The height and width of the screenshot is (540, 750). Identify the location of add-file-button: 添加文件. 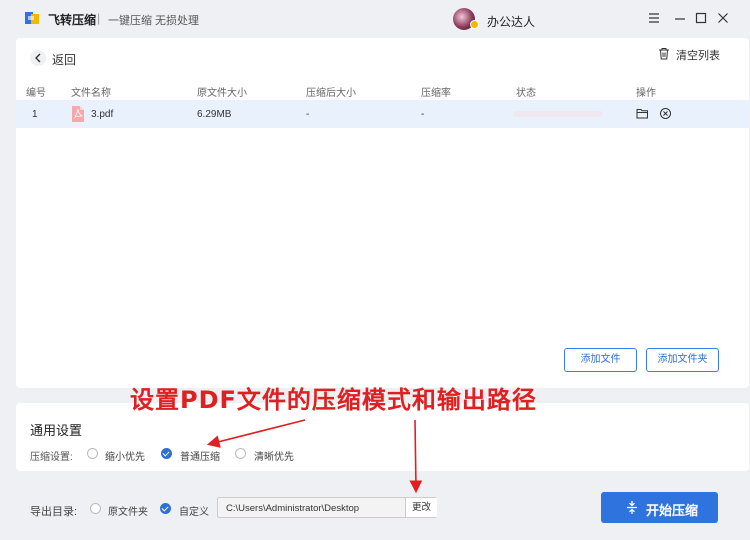
(600, 360).